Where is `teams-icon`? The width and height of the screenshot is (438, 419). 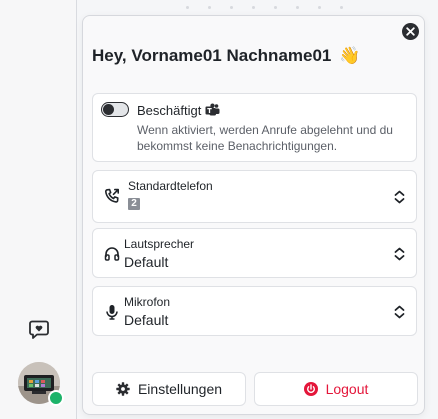
teams-icon is located at coordinates (212, 109).